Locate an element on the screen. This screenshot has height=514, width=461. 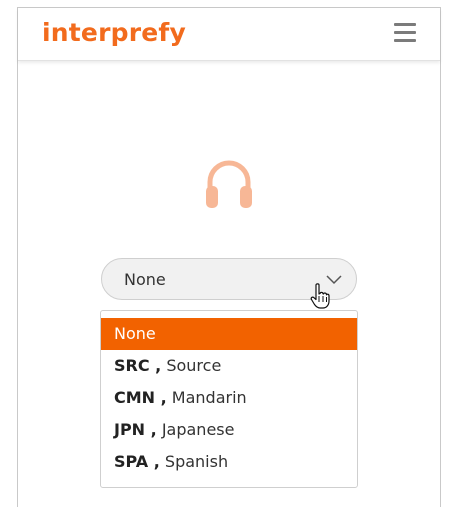
option-name: Spanish is located at coordinates (196, 461).